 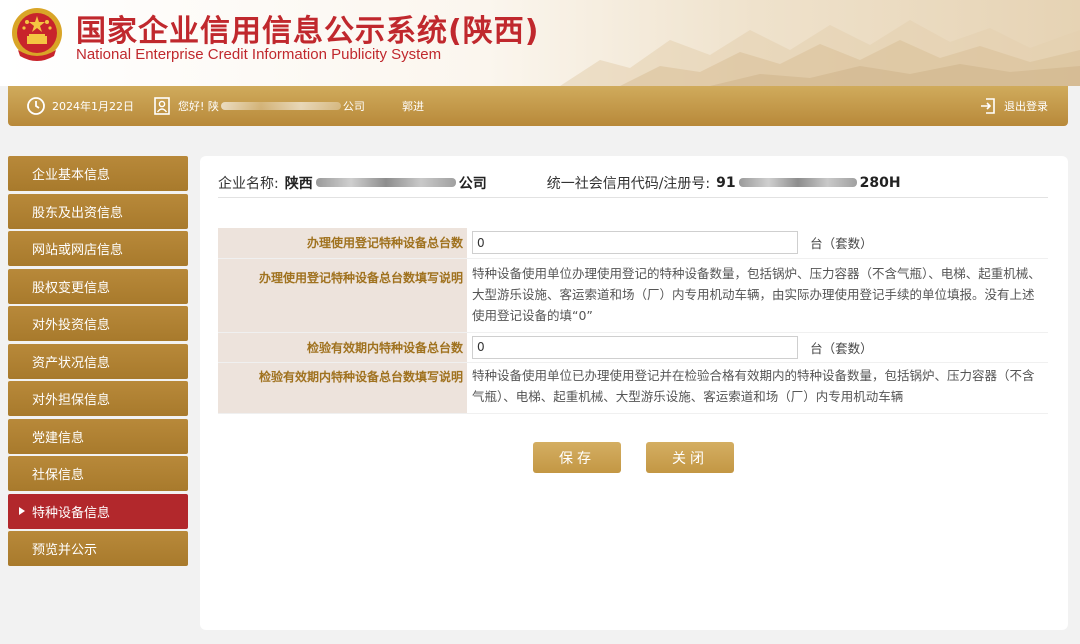 What do you see at coordinates (93, 106) in the screenshot?
I see `current-date: 2024年1月22日` at bounding box center [93, 106].